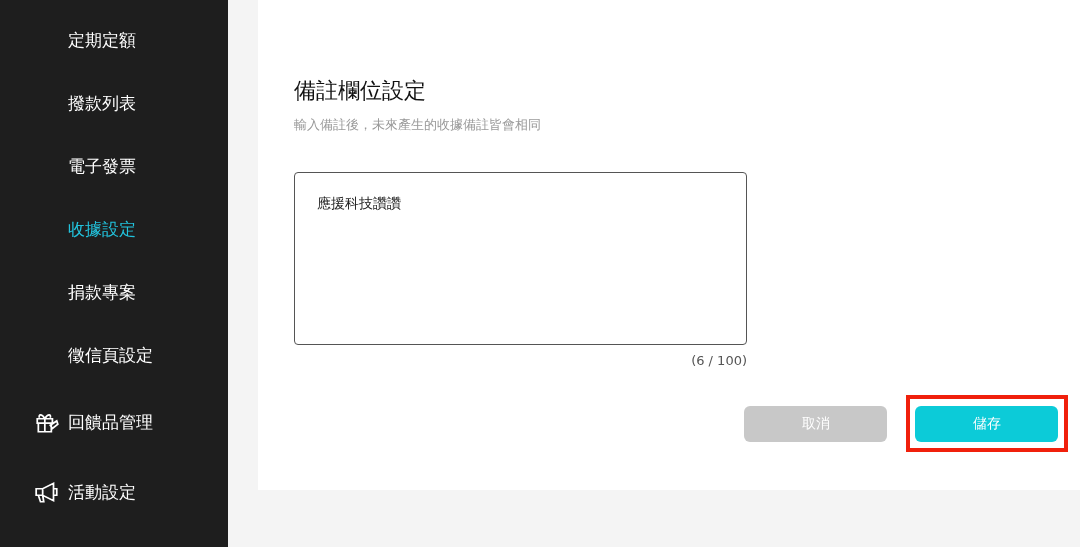 This screenshot has width=1080, height=547. I want to click on megaphone-icon, so click(47, 492).